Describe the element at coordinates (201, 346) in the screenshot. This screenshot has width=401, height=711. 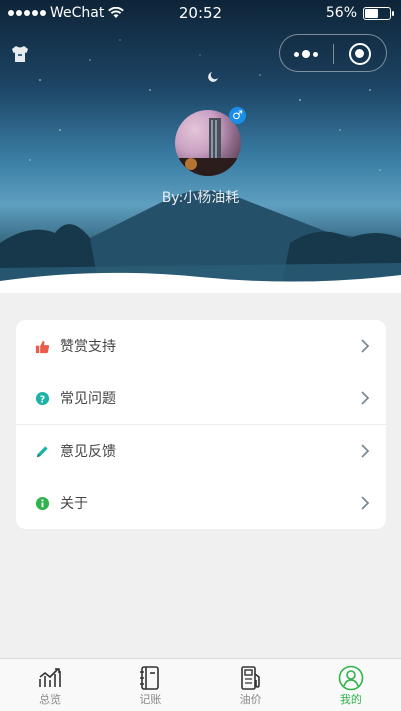
I see `menu-item-reward: 赞赏支持` at that location.